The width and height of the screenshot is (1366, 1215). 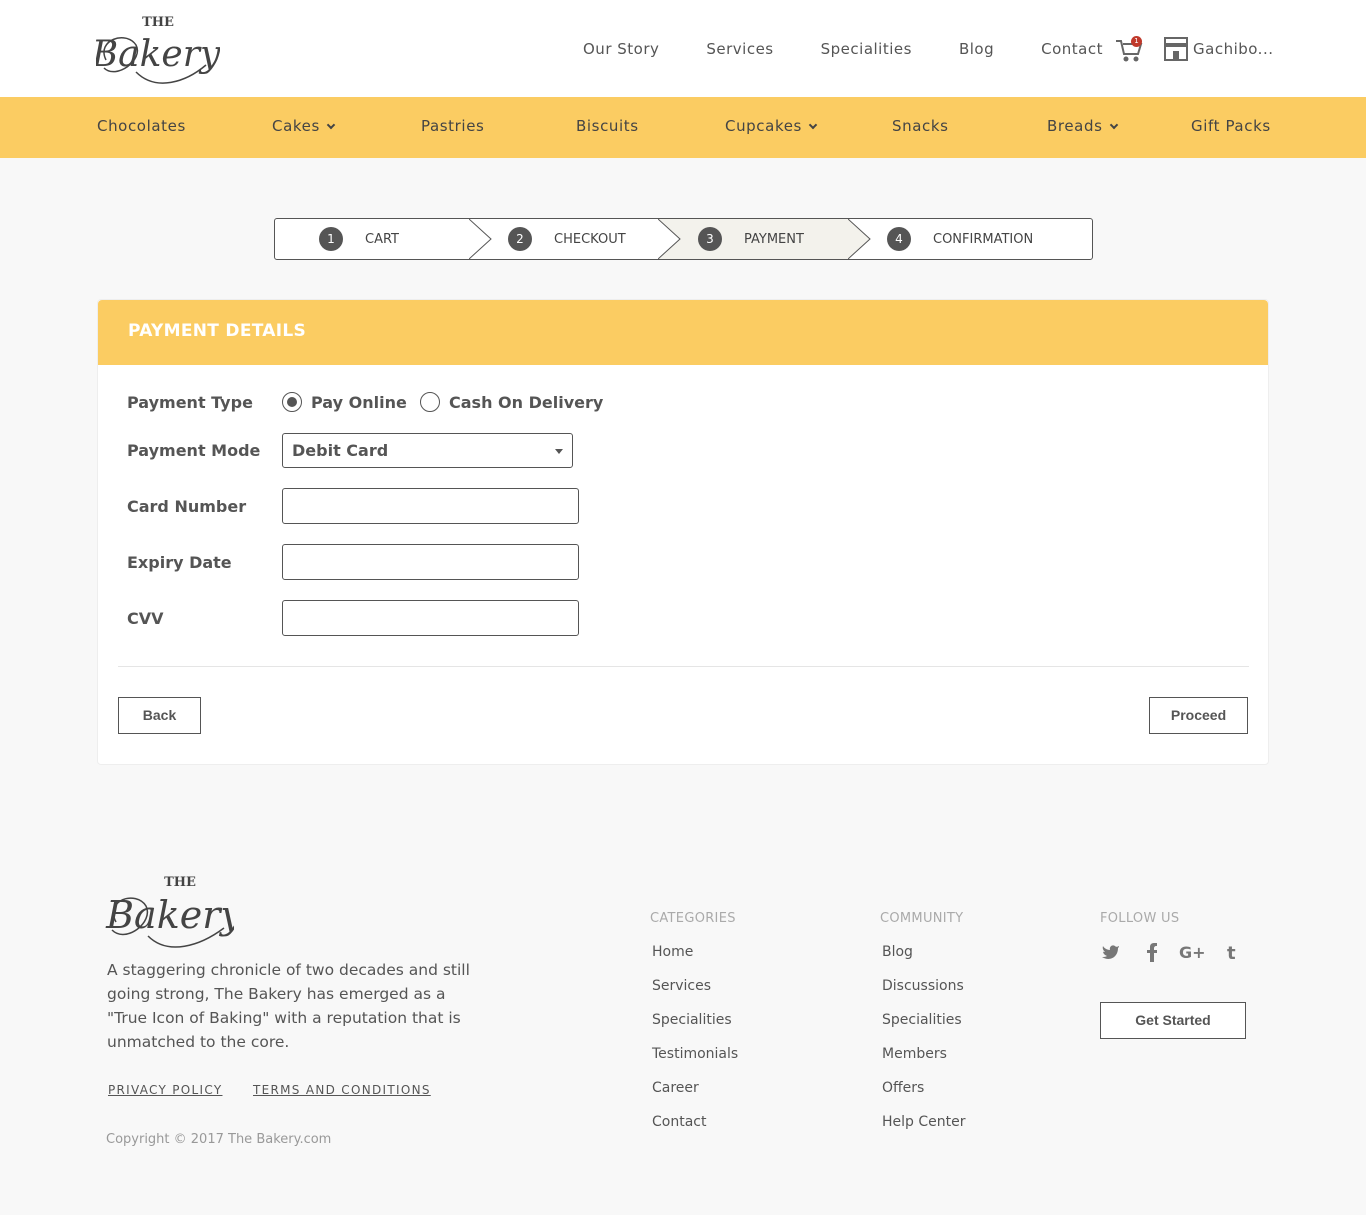 I want to click on nav-contact: Contact, so click(x=1072, y=49).